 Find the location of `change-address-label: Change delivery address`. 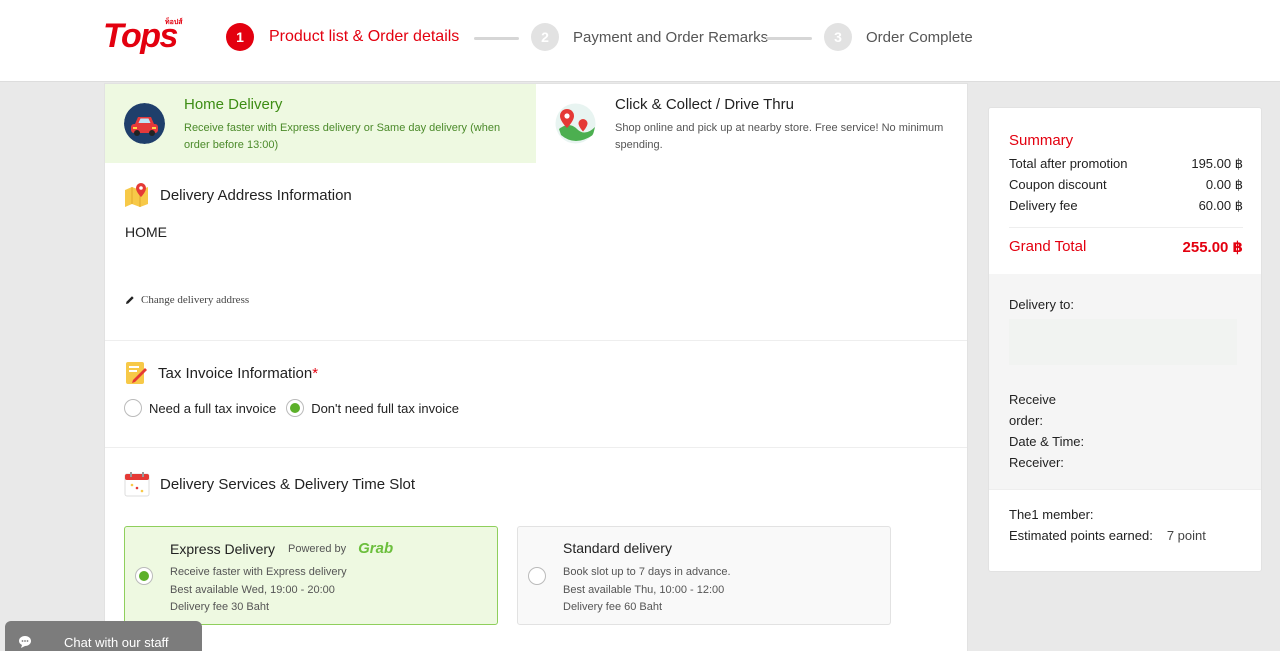

change-address-label: Change delivery address is located at coordinates (195, 300).